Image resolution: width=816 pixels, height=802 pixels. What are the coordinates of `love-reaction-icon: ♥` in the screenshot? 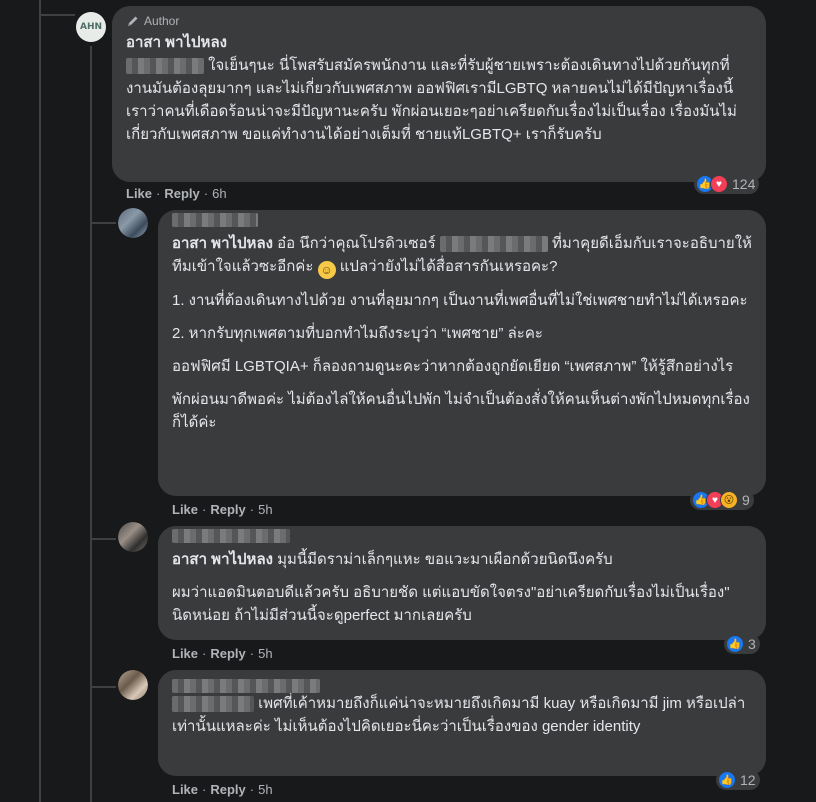 It's located at (719, 184).